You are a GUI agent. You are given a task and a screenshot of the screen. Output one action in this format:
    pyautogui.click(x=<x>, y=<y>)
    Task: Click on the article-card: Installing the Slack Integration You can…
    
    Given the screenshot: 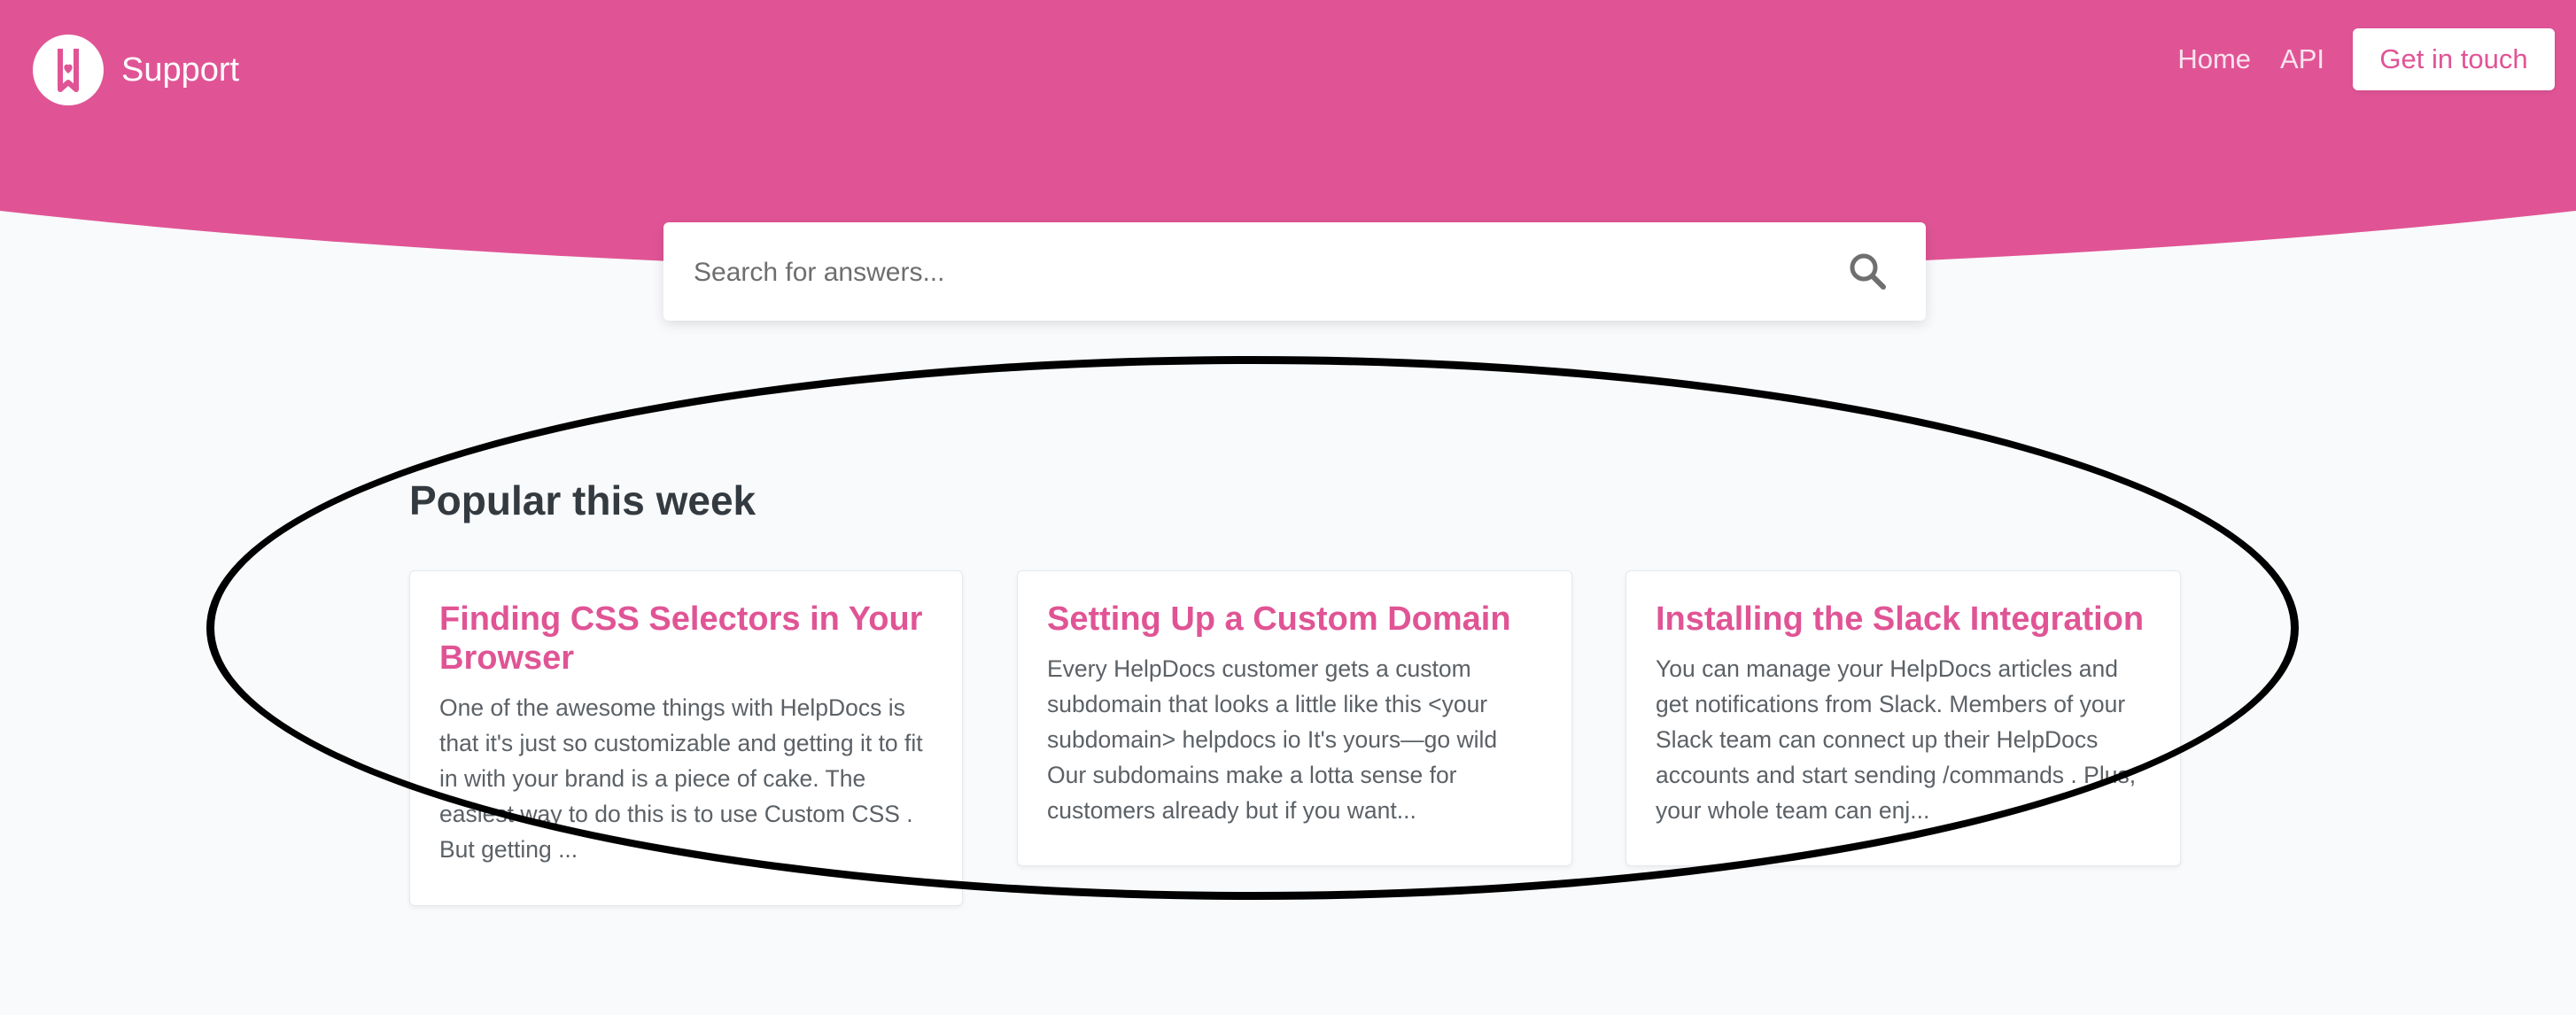 What is the action you would take?
    pyautogui.click(x=1903, y=718)
    